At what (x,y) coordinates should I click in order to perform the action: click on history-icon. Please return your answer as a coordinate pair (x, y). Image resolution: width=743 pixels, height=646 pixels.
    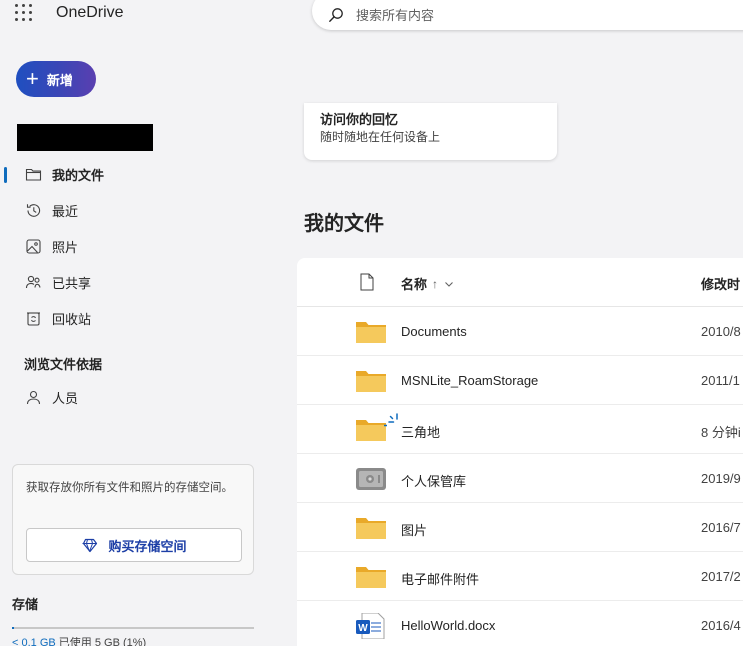
    Looking at the image, I should click on (33, 210).